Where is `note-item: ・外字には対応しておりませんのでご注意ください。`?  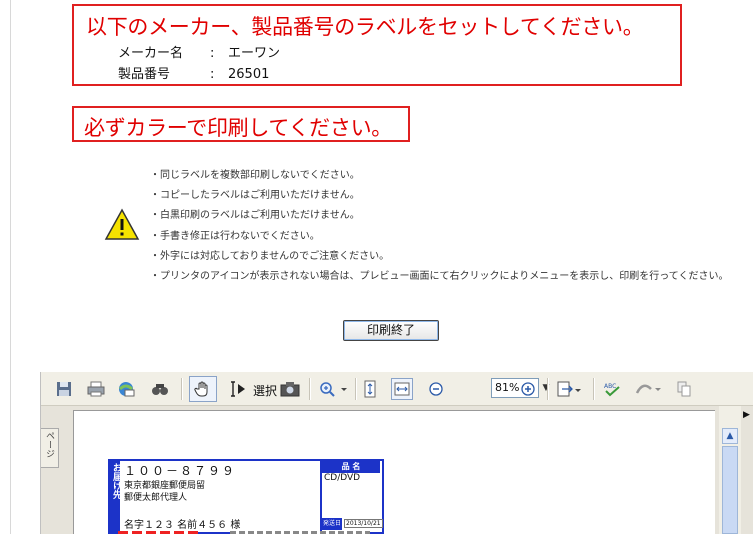
note-item: ・外字には対応しておりませんのでご注意ください。 is located at coordinates (270, 256).